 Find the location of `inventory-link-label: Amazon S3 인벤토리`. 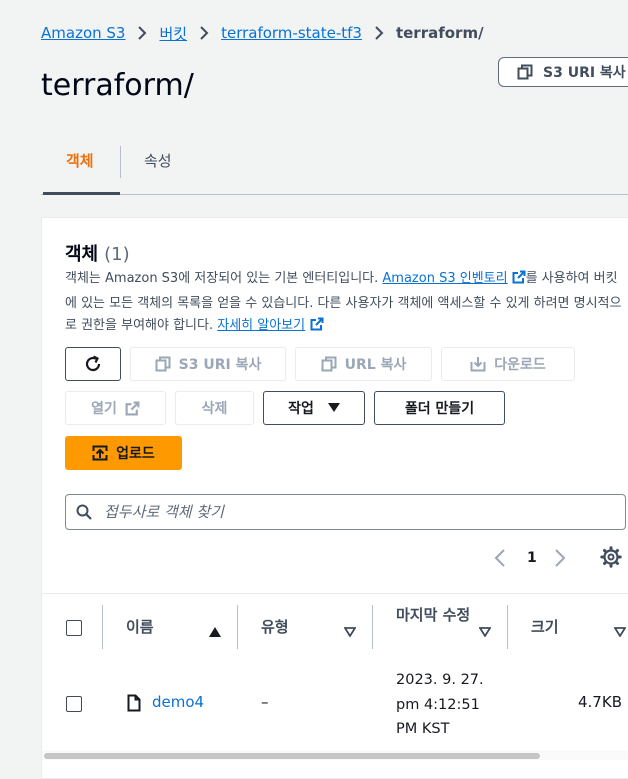

inventory-link-label: Amazon S3 인벤토리 is located at coordinates (445, 278).